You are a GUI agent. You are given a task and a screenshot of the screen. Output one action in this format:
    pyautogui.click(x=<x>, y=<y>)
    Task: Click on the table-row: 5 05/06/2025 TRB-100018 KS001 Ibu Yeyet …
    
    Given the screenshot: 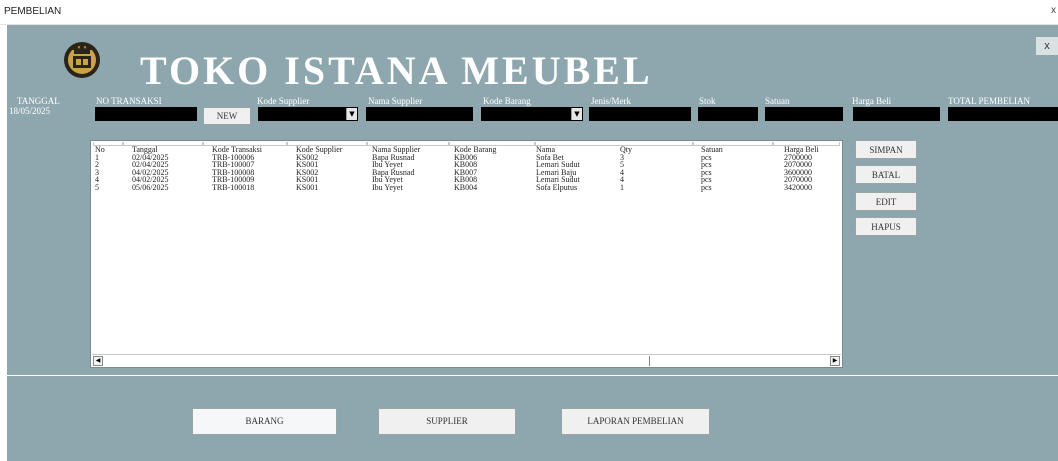 What is the action you would take?
    pyautogui.click(x=469, y=188)
    